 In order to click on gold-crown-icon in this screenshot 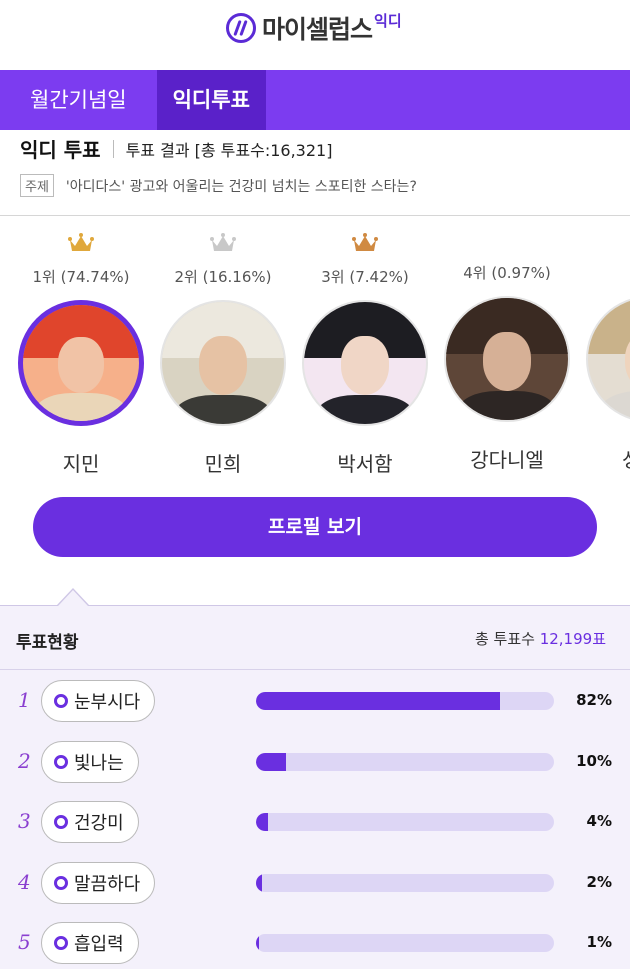, I will do `click(81, 242)`.